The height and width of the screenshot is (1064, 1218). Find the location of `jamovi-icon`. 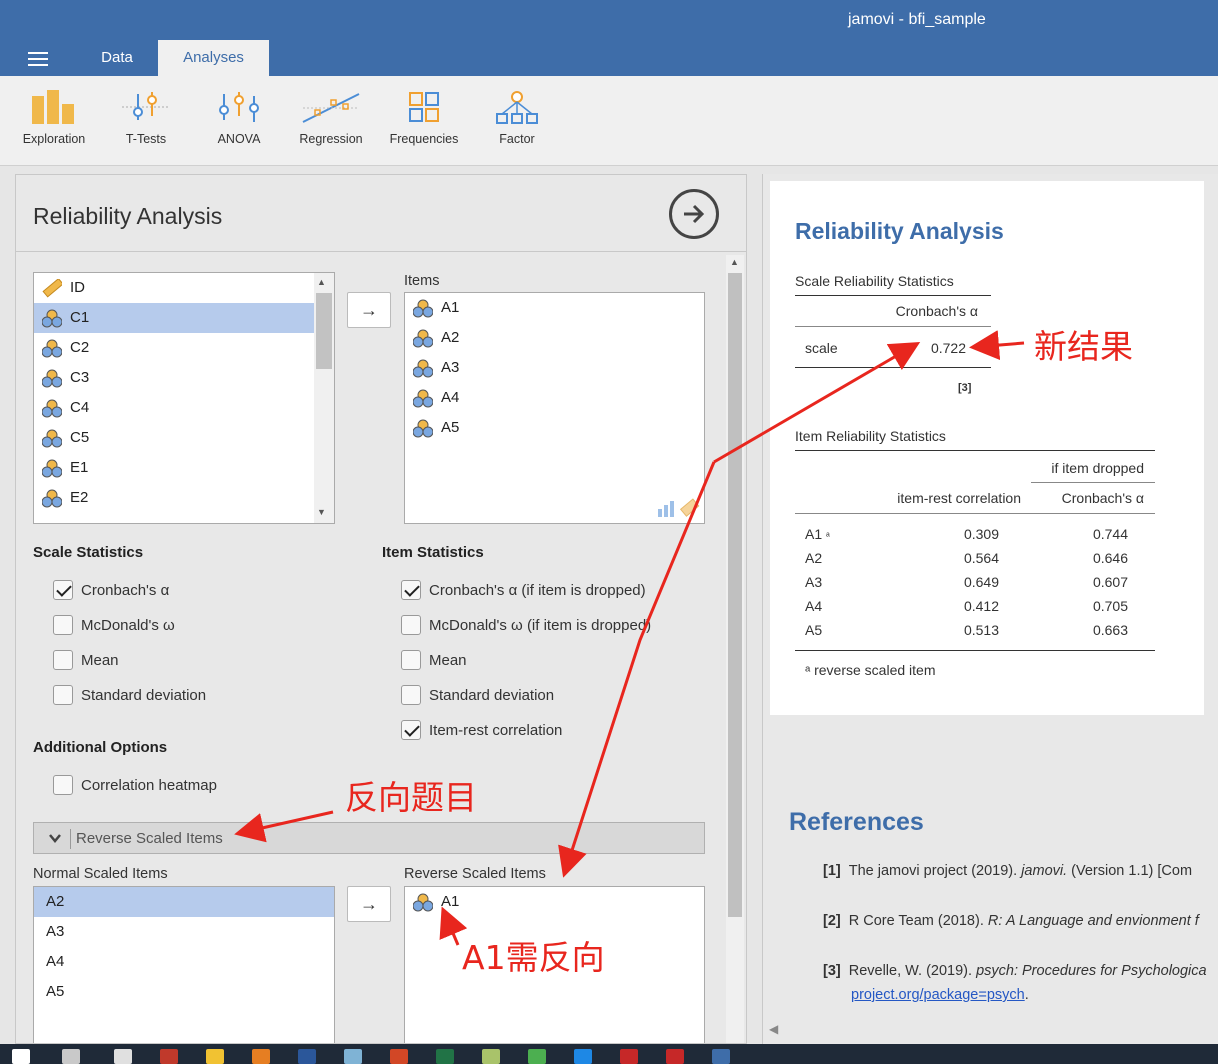

jamovi-icon is located at coordinates (721, 1056).